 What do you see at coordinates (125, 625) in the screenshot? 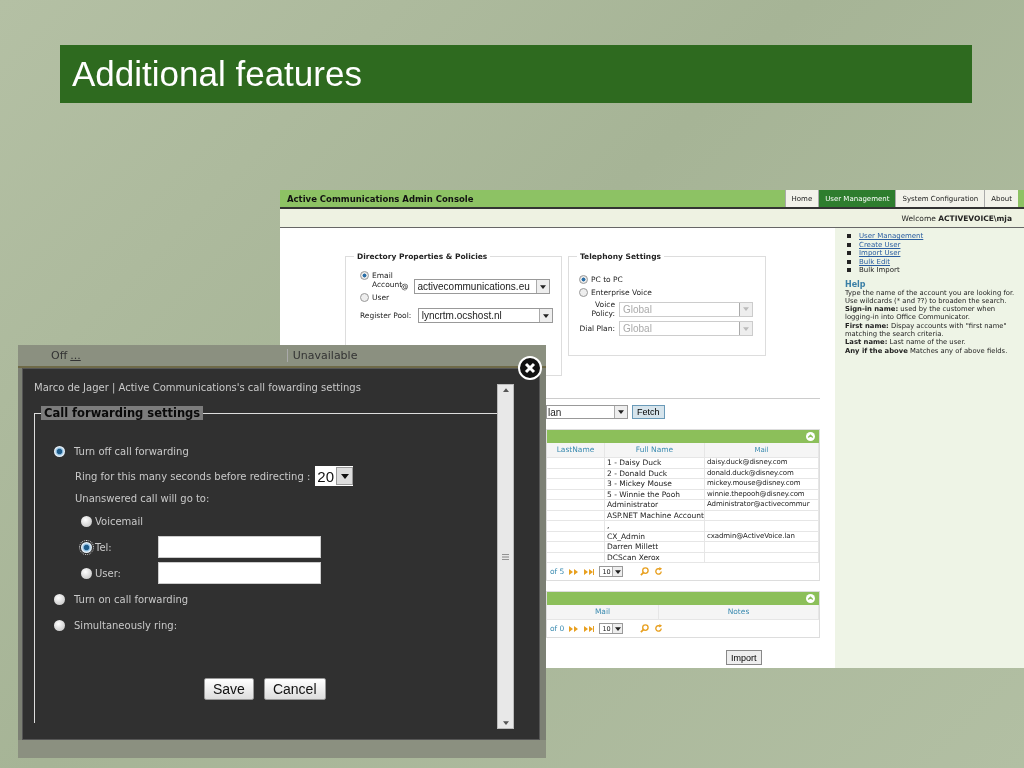
I see `radio-label: Simultaneously ring:` at bounding box center [125, 625].